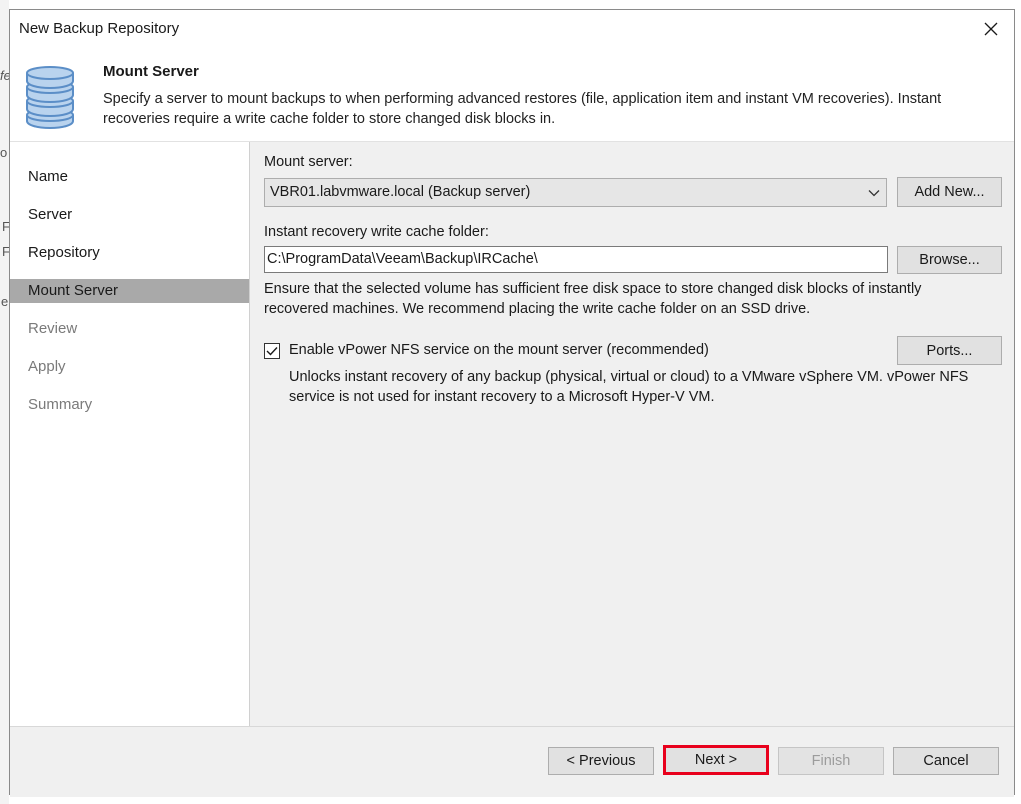 Image resolution: width=1021 pixels, height=804 pixels. I want to click on next-button: Next >, so click(716, 760).